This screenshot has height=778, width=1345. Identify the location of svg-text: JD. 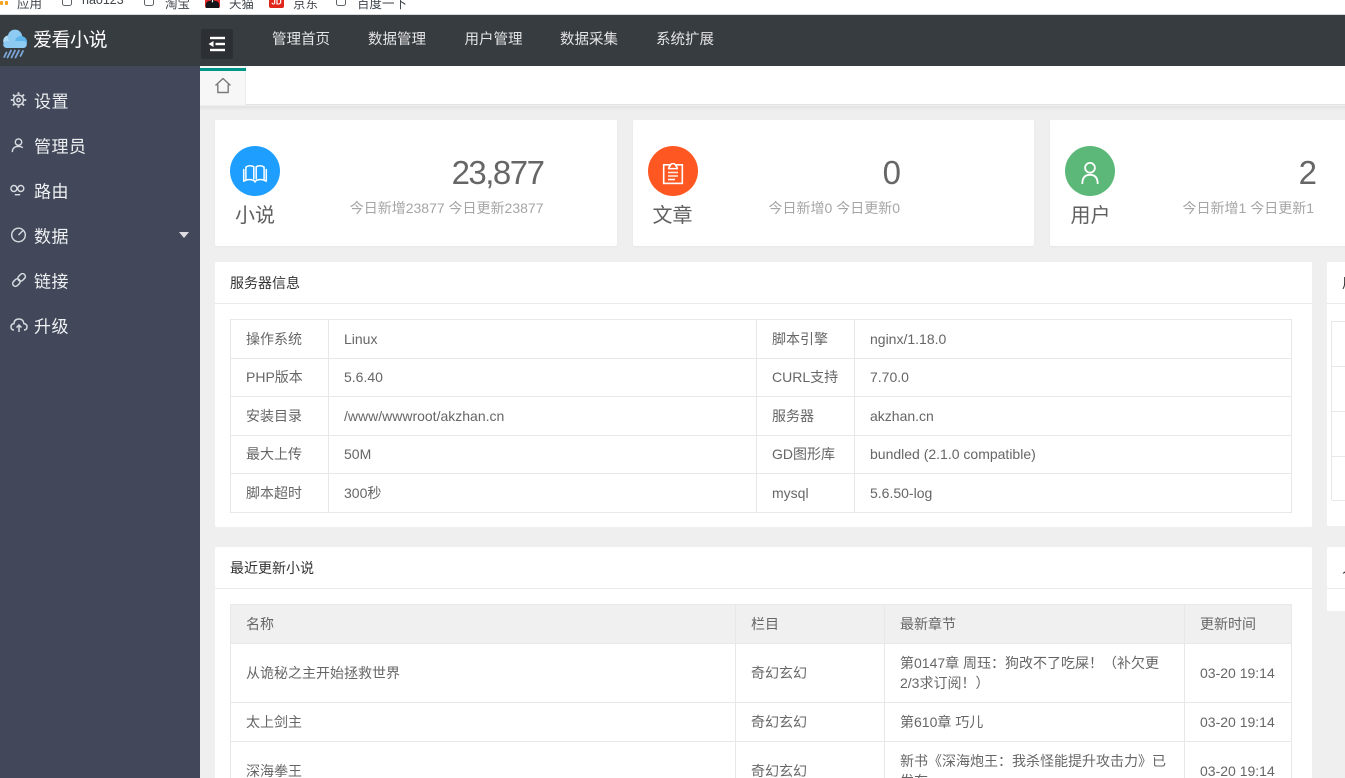
(276, 3).